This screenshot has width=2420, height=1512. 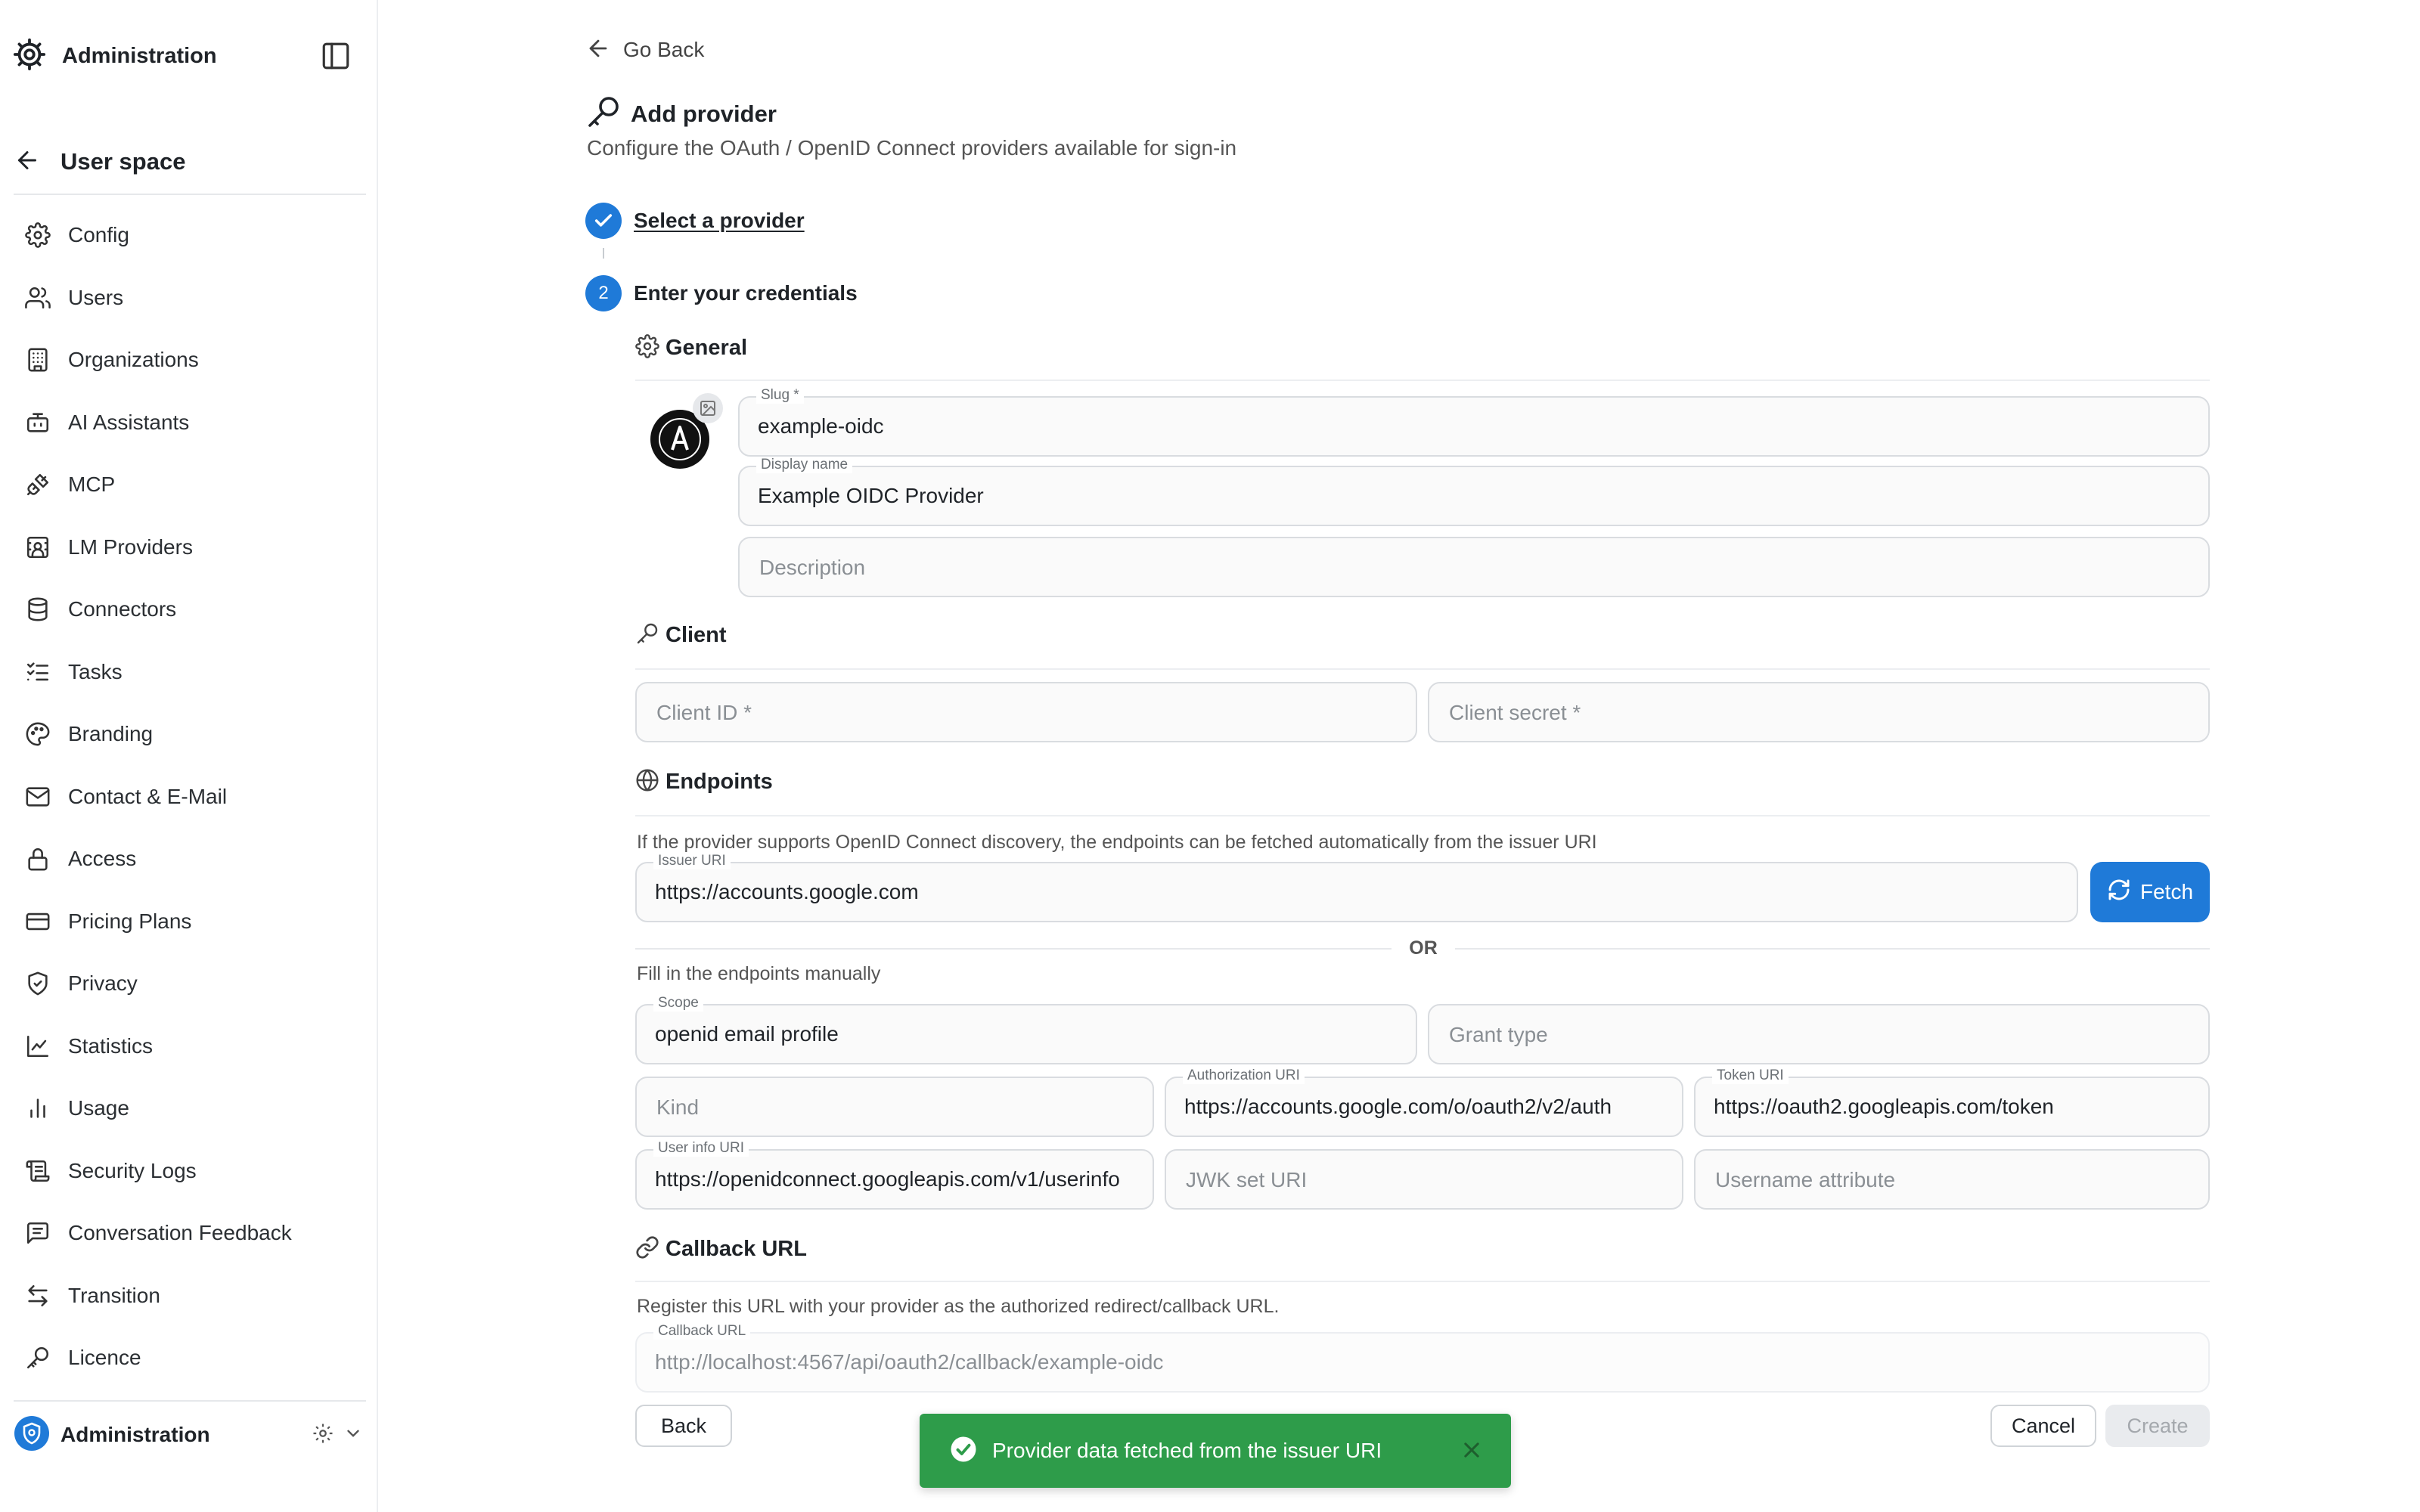 I want to click on scroll-icon, so click(x=38, y=1171).